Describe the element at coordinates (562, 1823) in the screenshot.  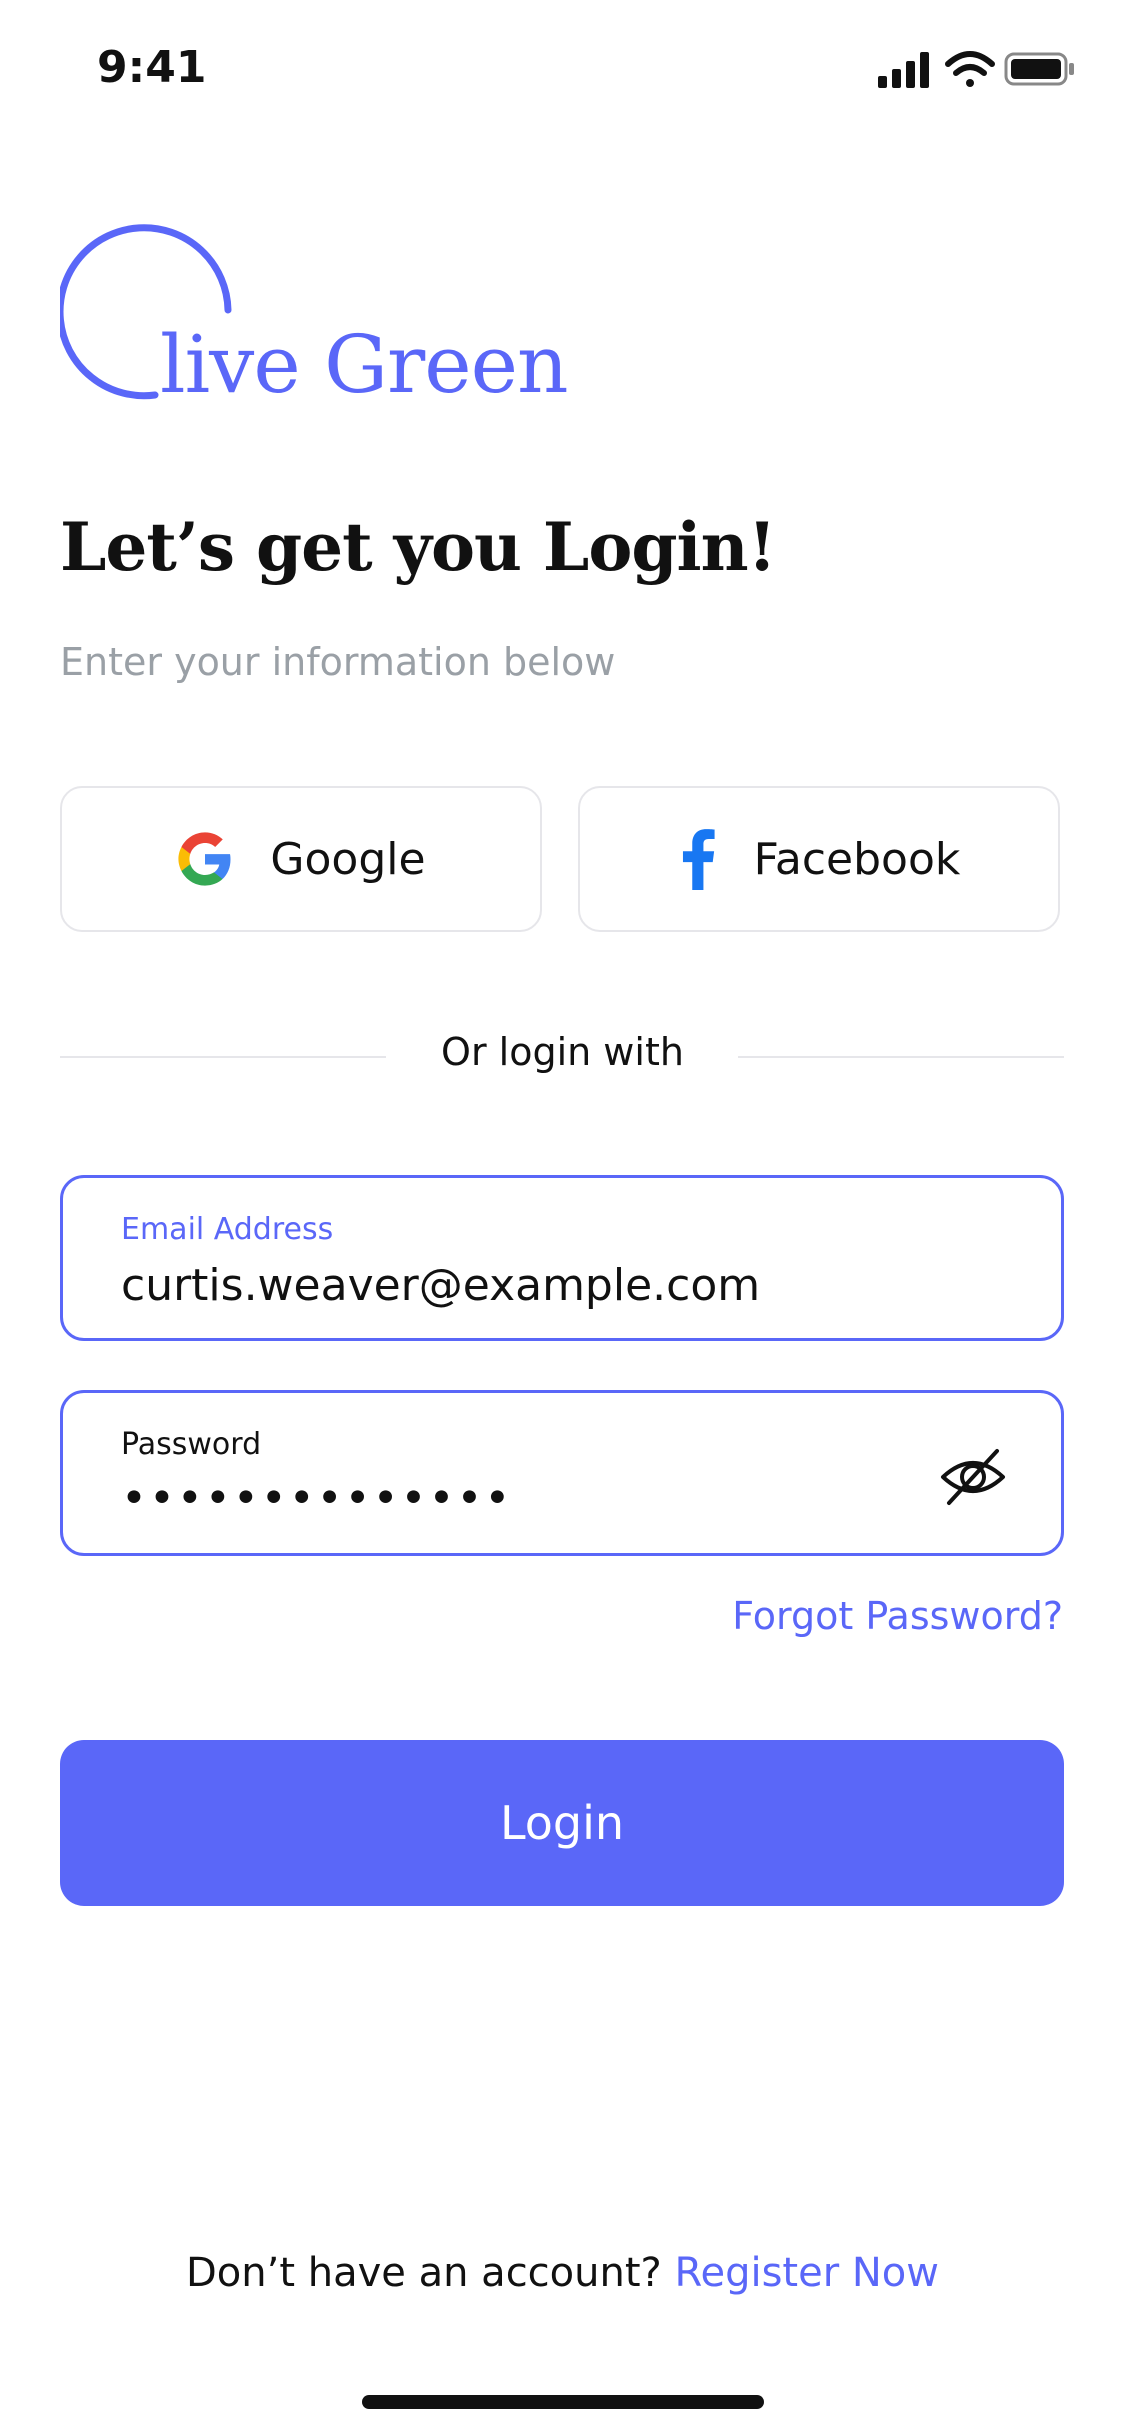
I see `login-button: Login` at that location.